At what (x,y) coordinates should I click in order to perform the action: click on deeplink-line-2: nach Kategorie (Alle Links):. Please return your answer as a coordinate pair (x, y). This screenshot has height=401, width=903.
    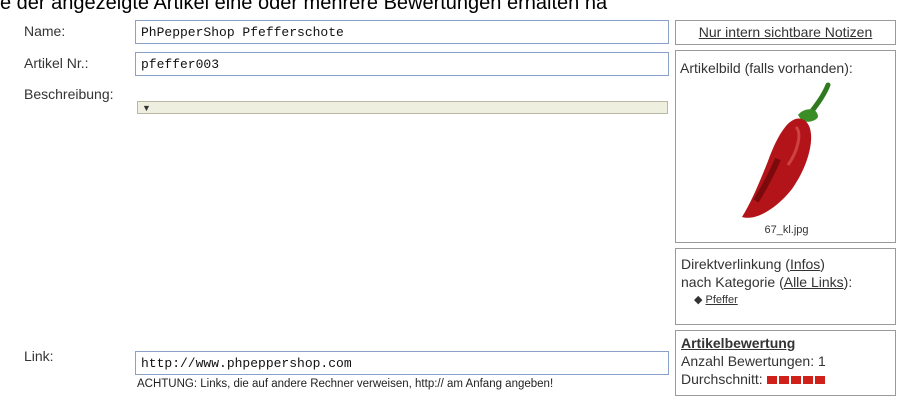
    Looking at the image, I should click on (785, 282).